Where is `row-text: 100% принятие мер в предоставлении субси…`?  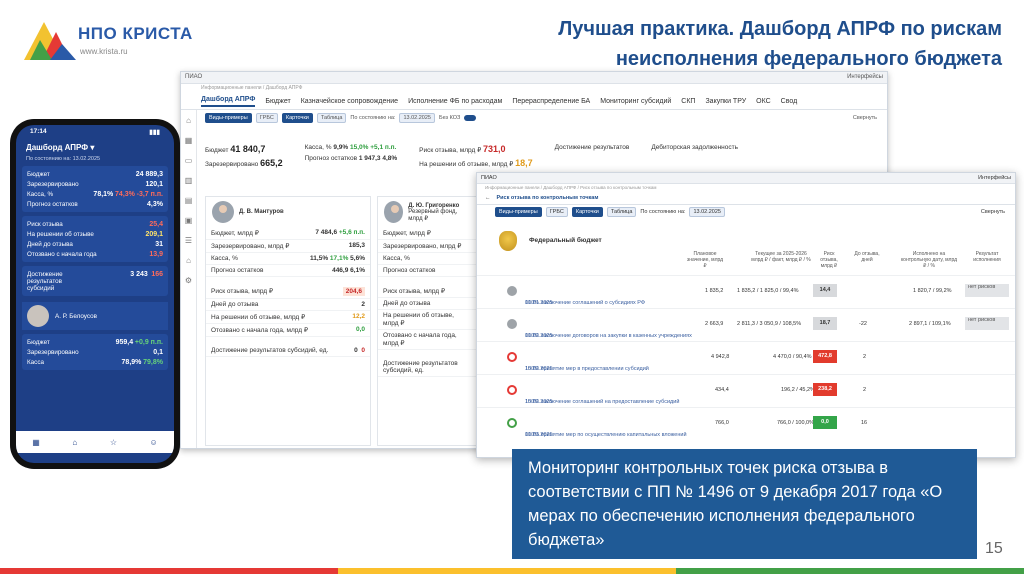 row-text: 100% принятие мер в предоставлении субси… is located at coordinates (587, 369).